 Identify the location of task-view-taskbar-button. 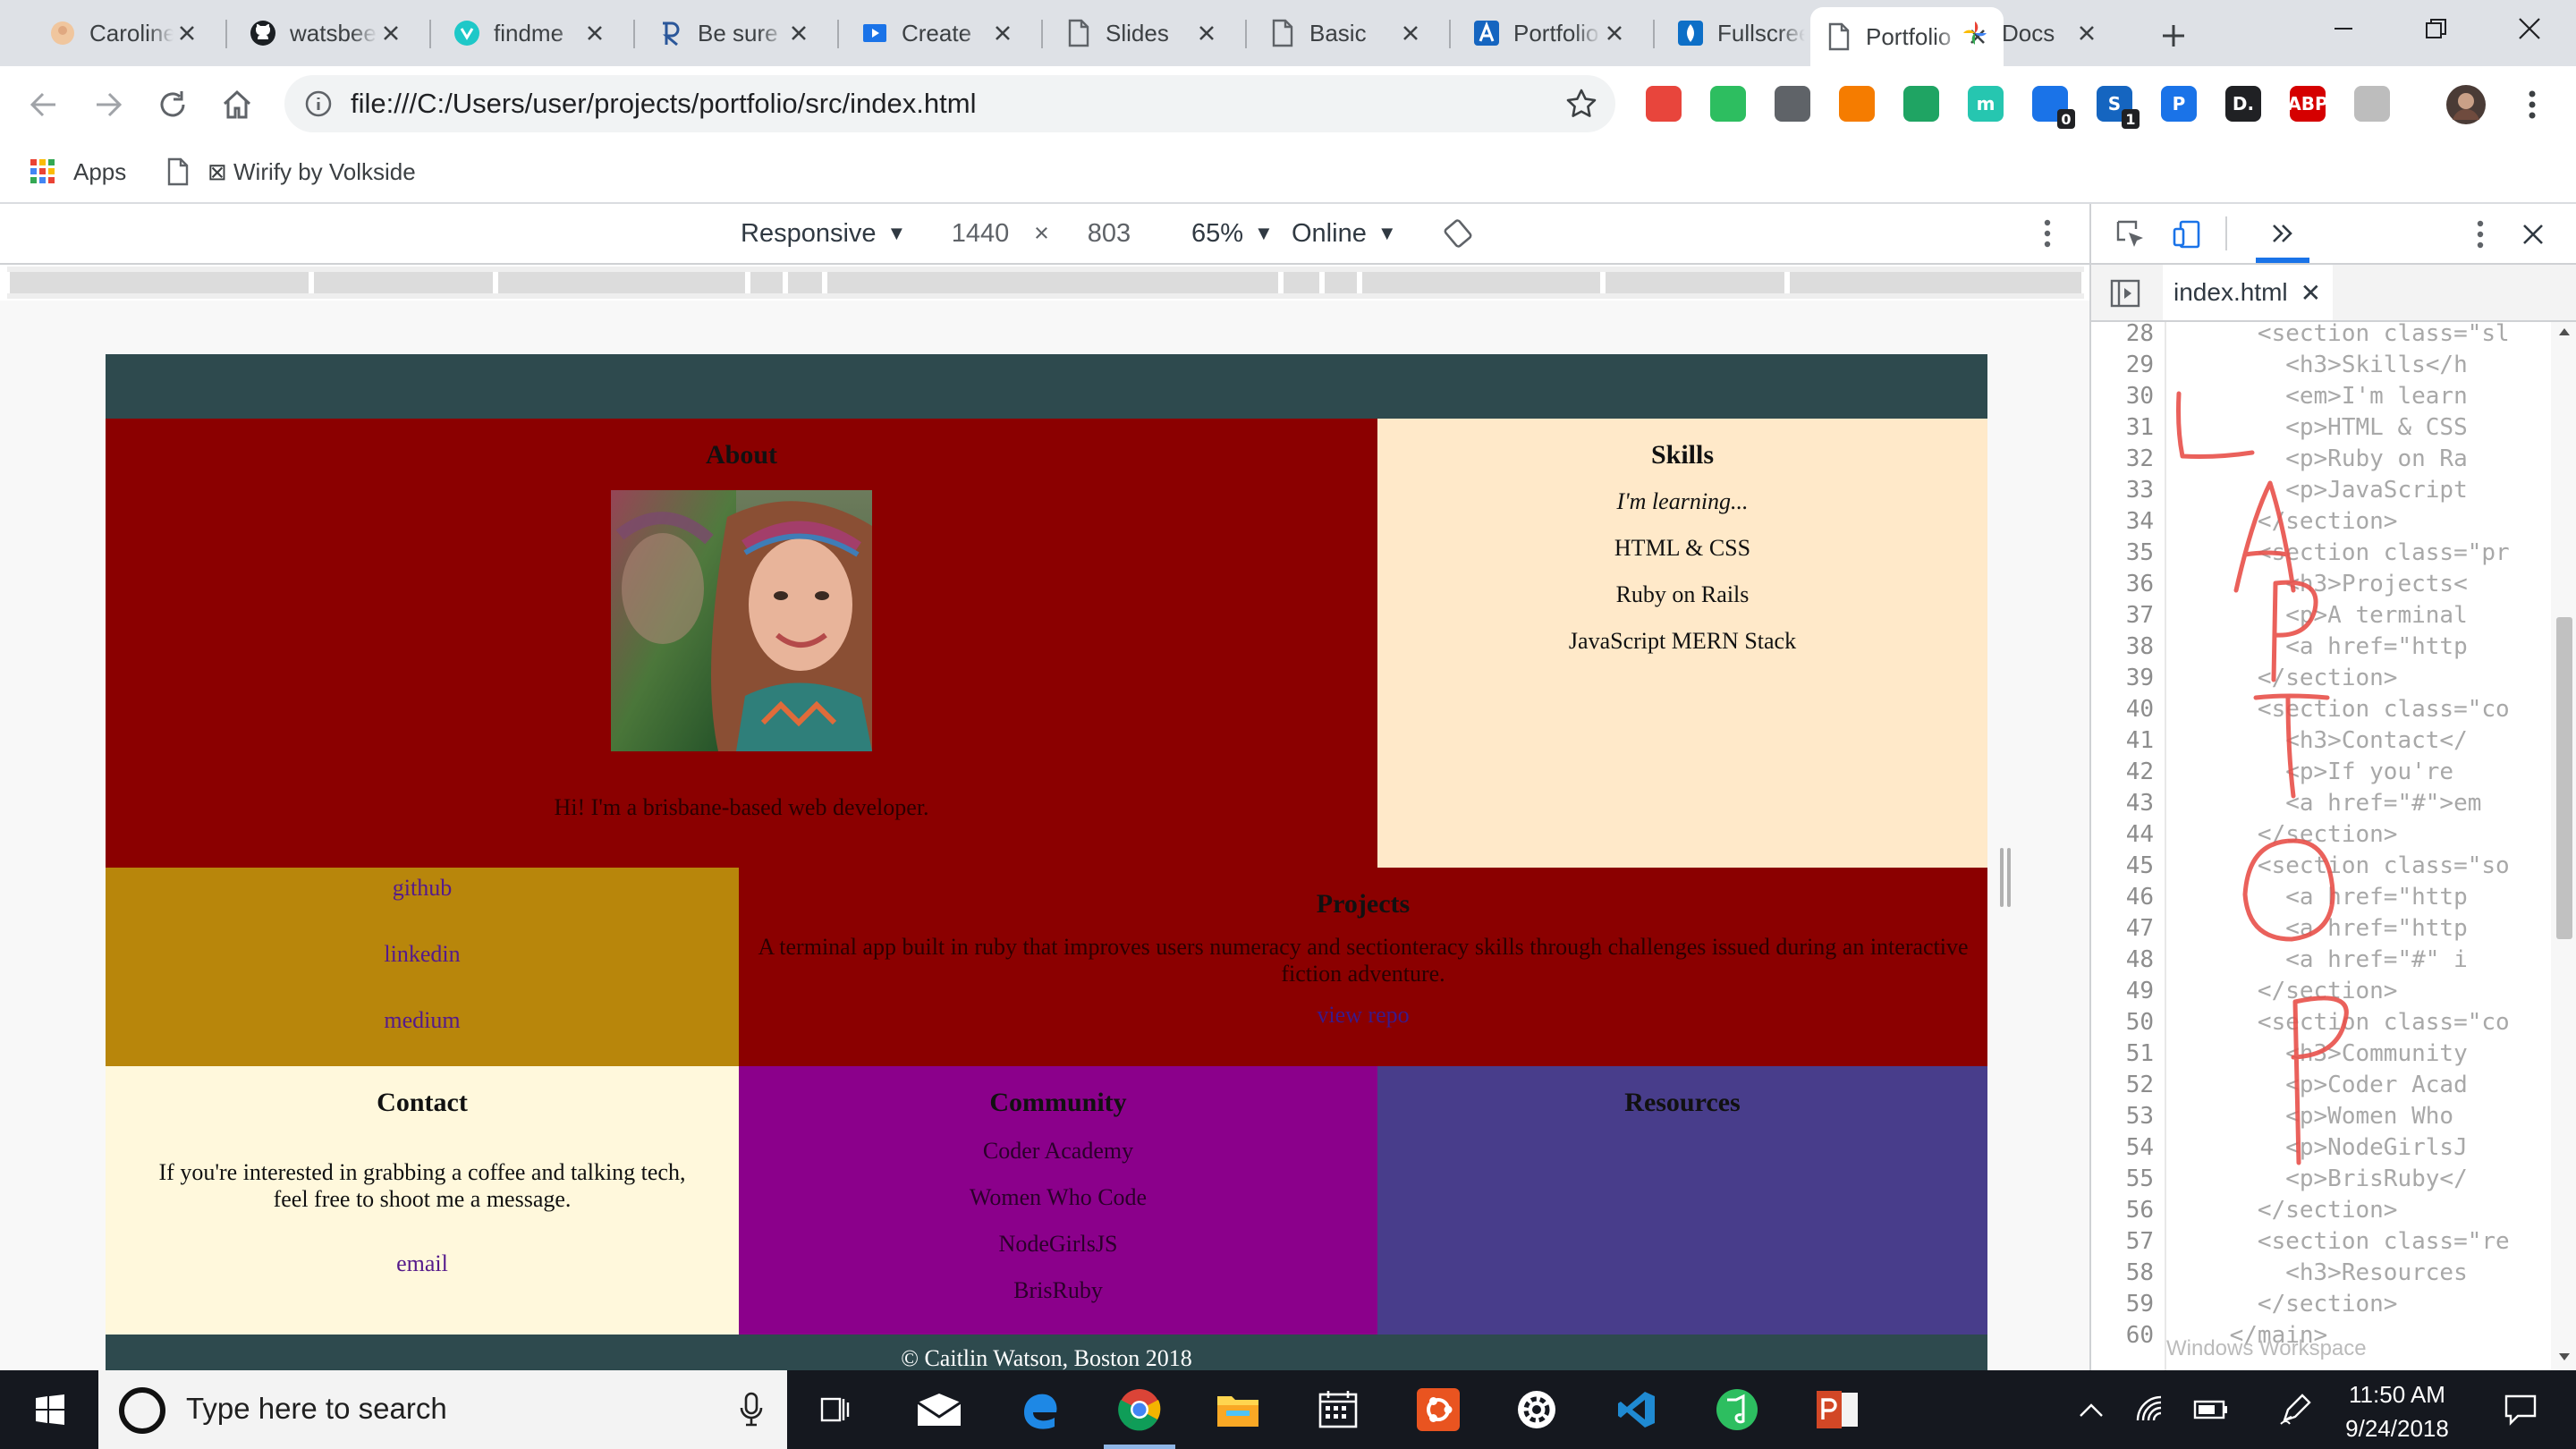
(835, 1409).